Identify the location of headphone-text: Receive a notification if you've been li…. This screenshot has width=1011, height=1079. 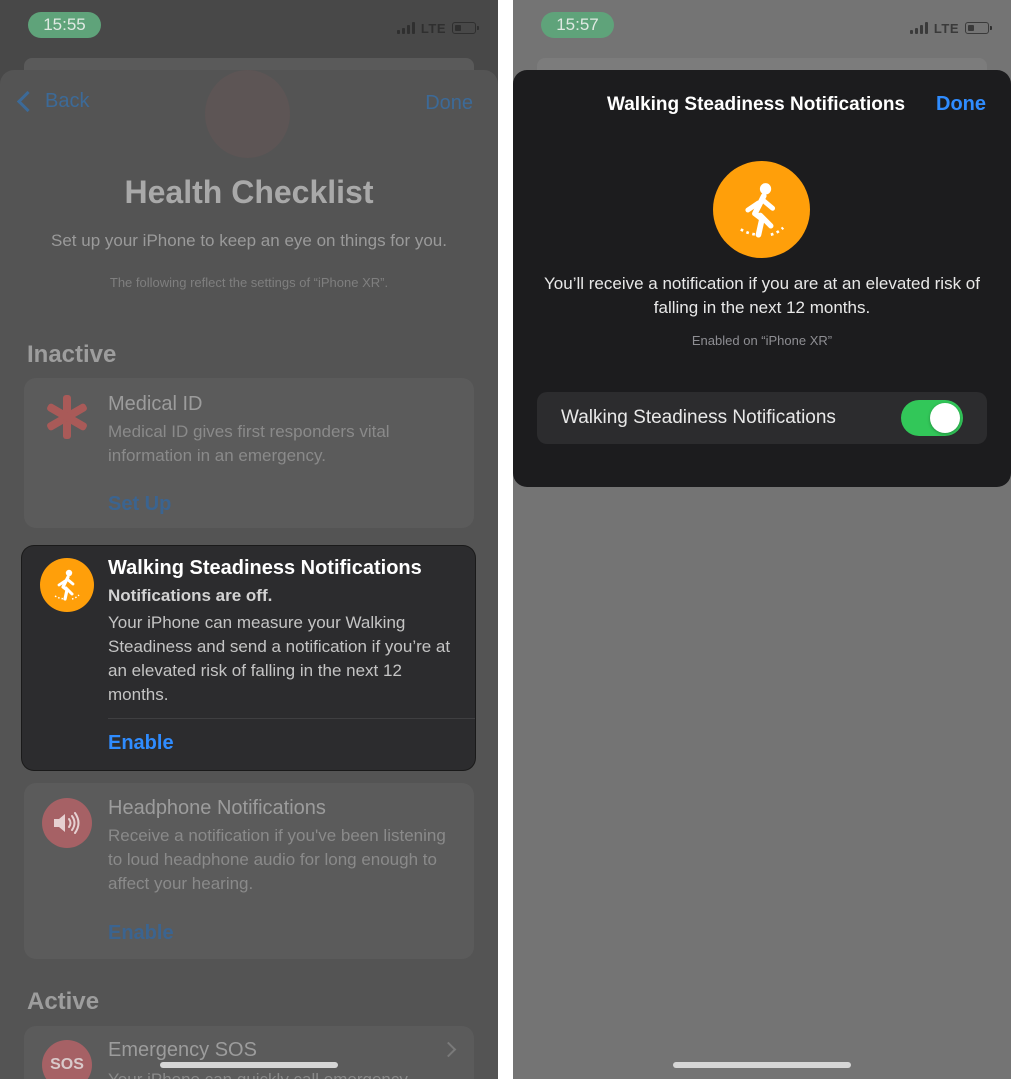
(277, 859).